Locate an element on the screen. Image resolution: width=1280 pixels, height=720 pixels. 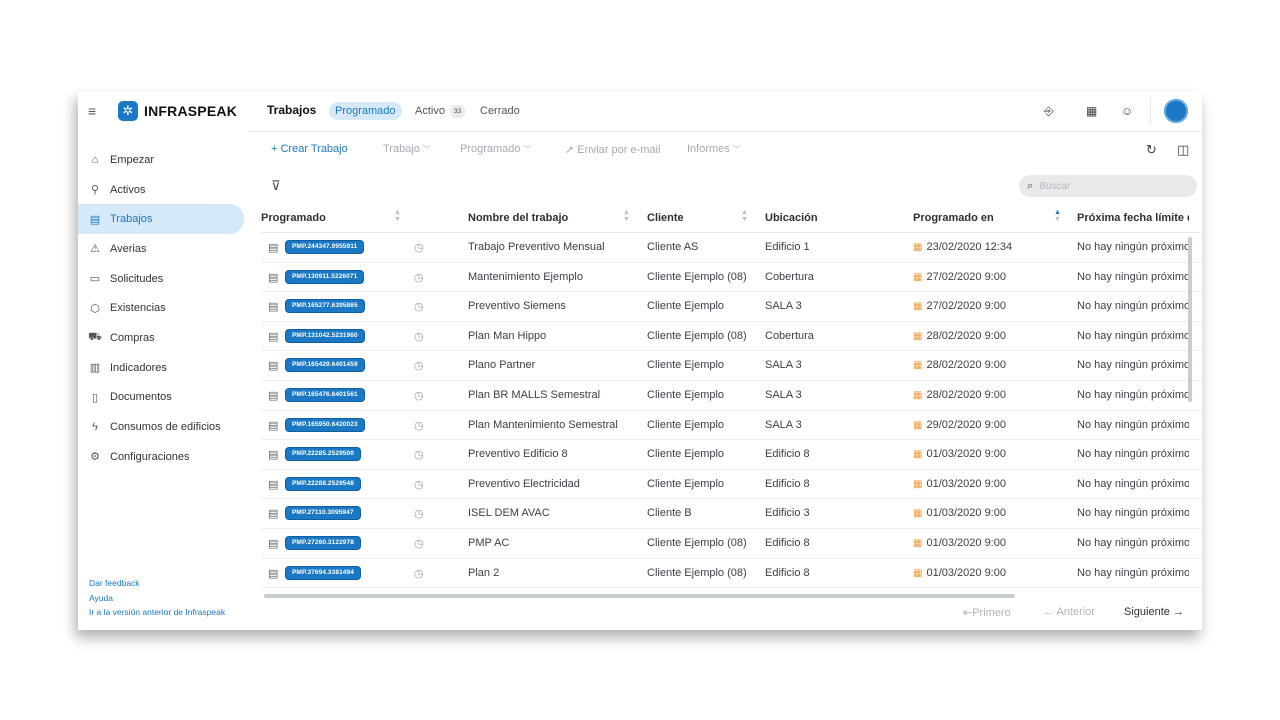
column-header-scheduled-at: Programado en is located at coordinates (953, 218).